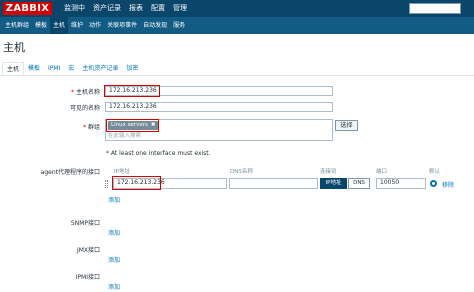  I want to click on agent-dns-input, so click(273, 183).